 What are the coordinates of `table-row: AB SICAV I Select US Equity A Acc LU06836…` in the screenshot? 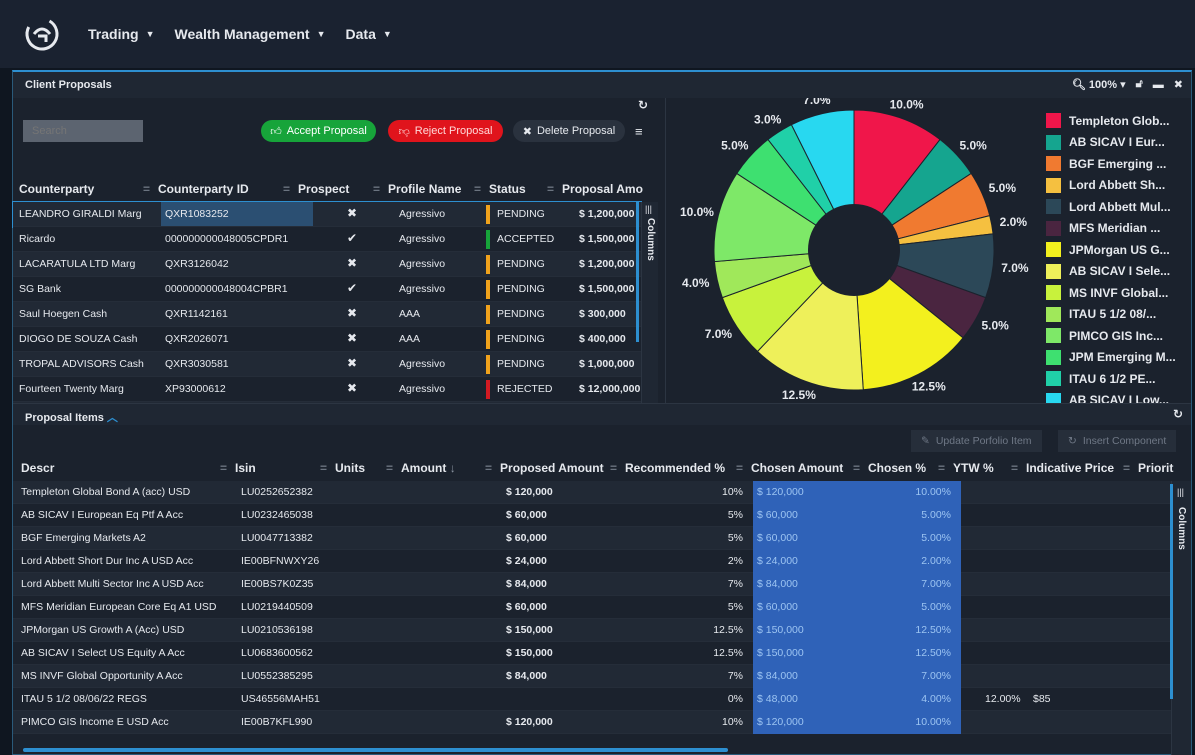 It's located at (593, 653).